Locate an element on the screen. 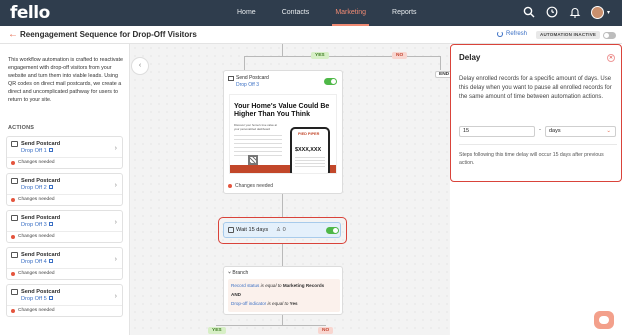 The image size is (622, 335). nav-item-contacts: Contacts is located at coordinates (296, 13).